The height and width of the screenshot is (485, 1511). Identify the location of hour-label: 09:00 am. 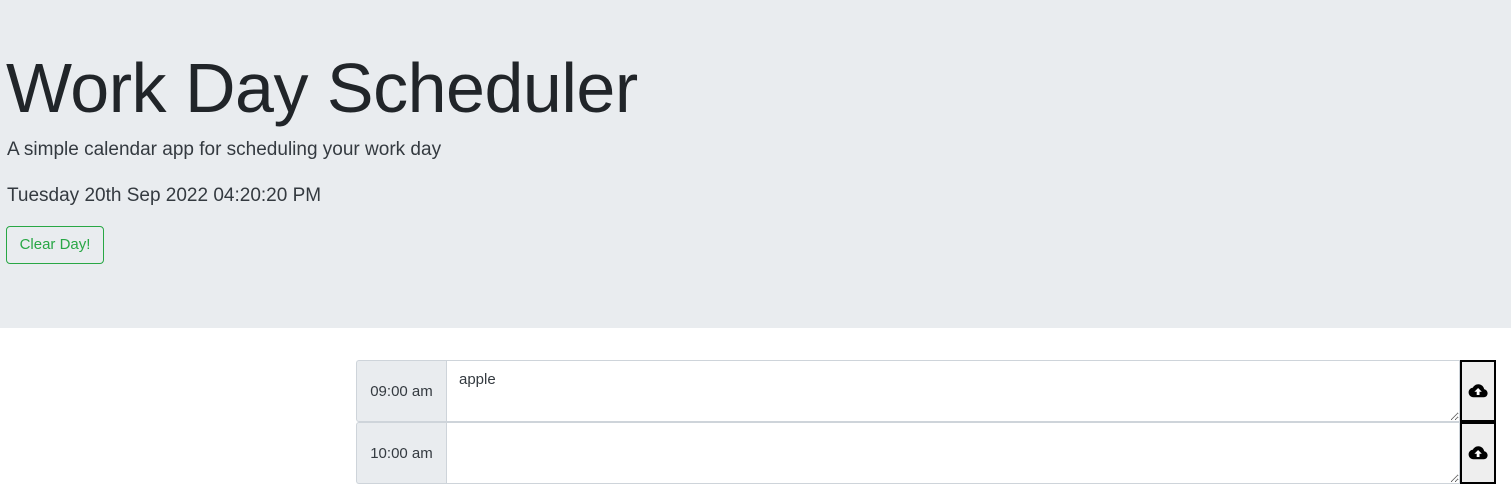
(401, 391).